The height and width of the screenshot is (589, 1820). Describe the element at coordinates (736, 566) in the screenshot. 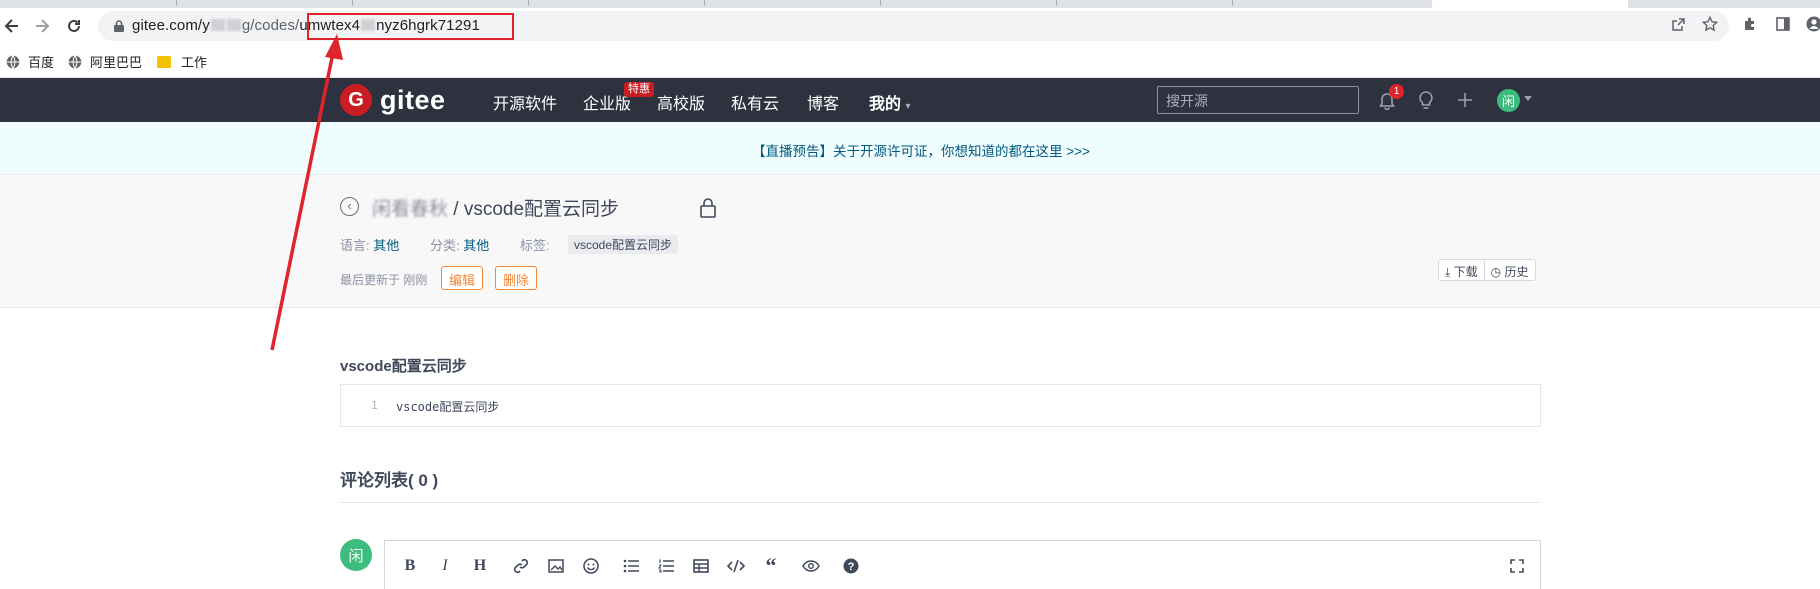

I see `code-icon` at that location.